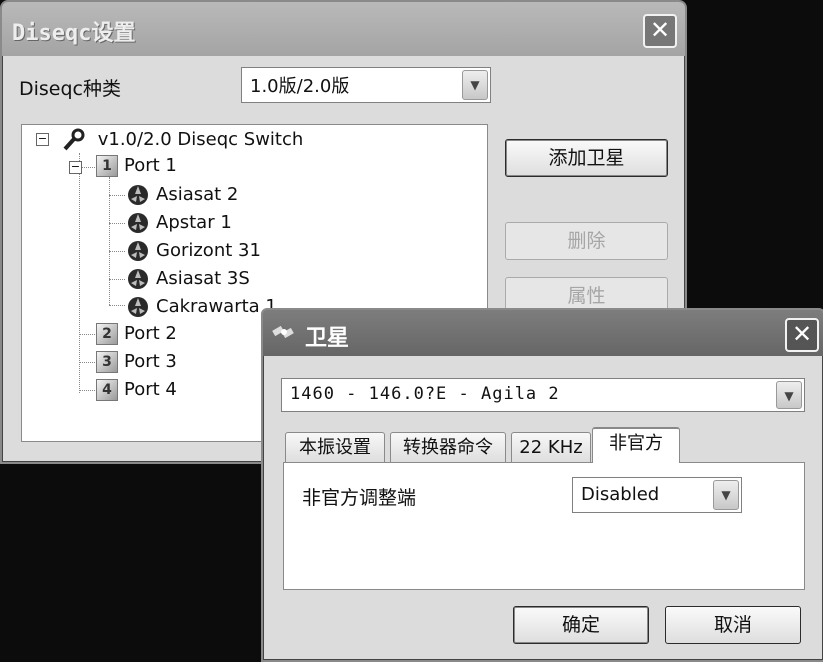  Describe the element at coordinates (75, 167) in the screenshot. I see `port-1-expander: −` at that location.